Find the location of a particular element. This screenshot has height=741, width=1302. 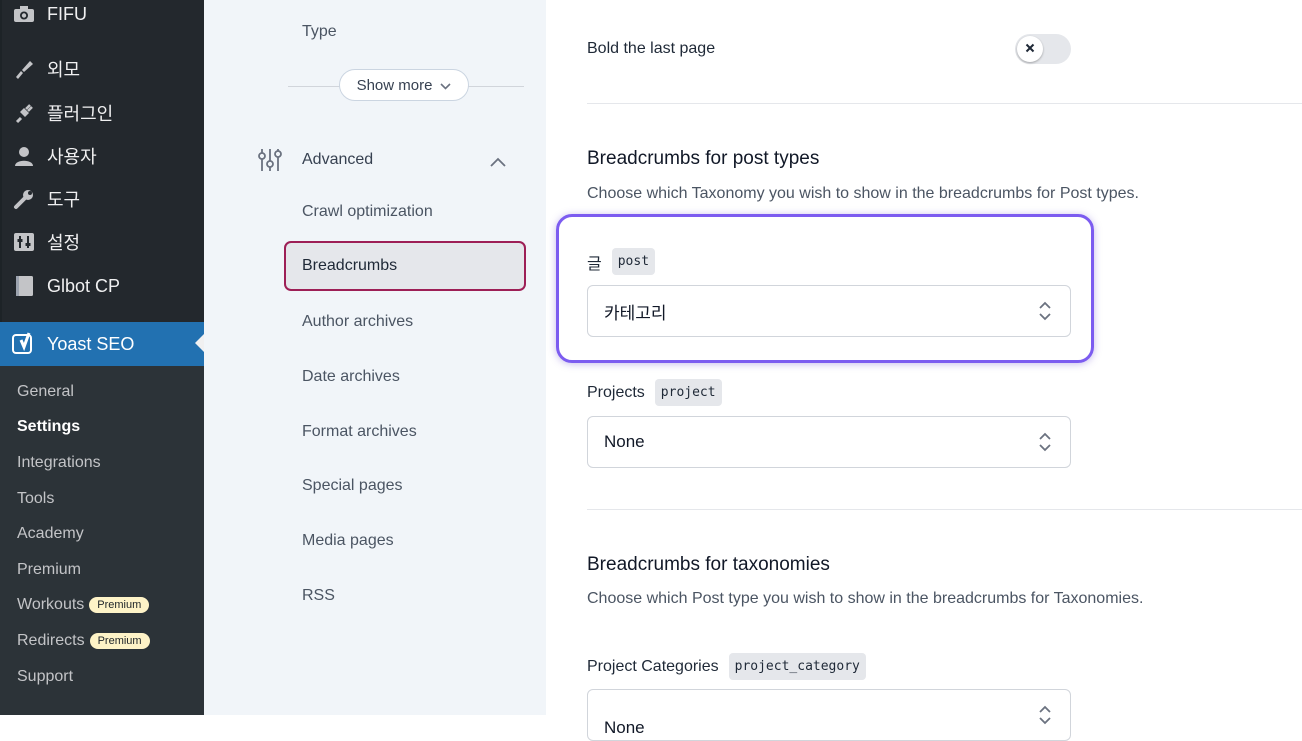

field-label-text: Projects is located at coordinates (616, 392).